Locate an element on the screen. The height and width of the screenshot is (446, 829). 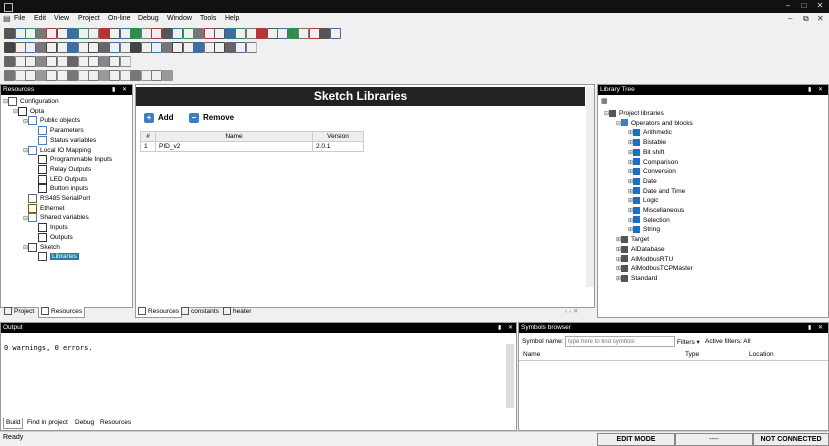
library-item: ⊞ Logic is located at coordinates (643, 200).